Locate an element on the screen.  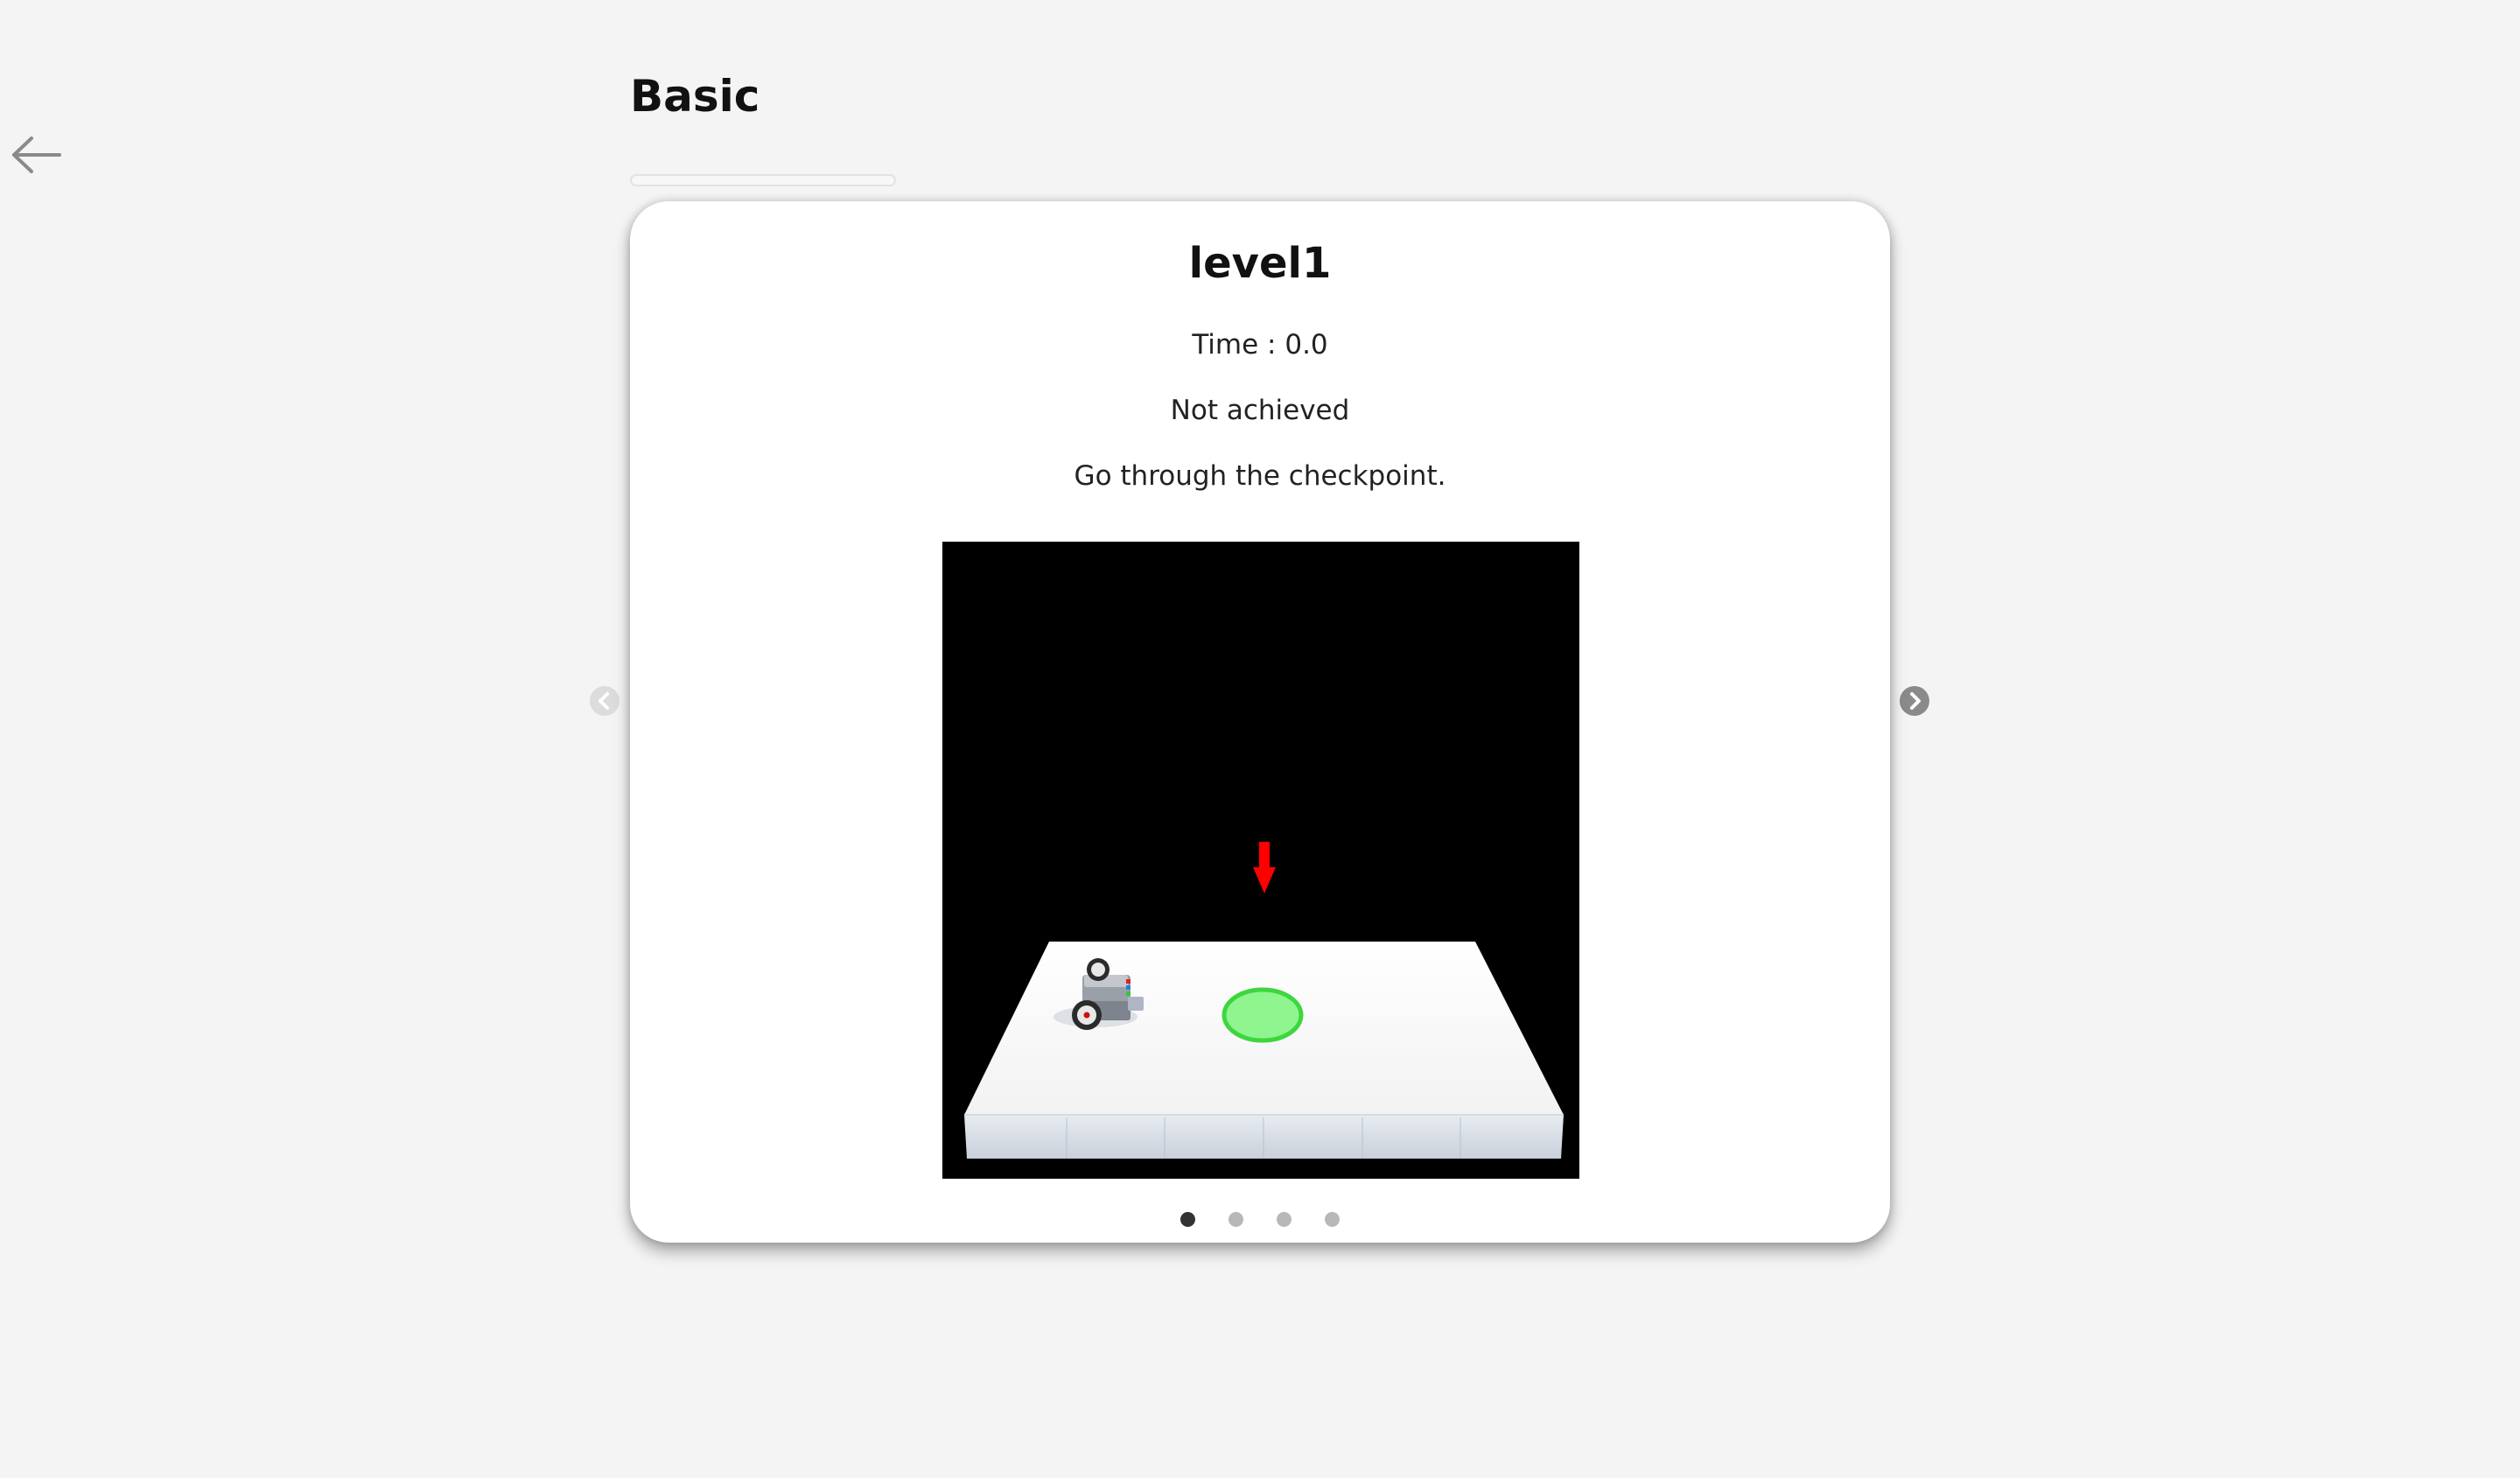
time-readout: Time : 0.0 is located at coordinates (1260, 345).